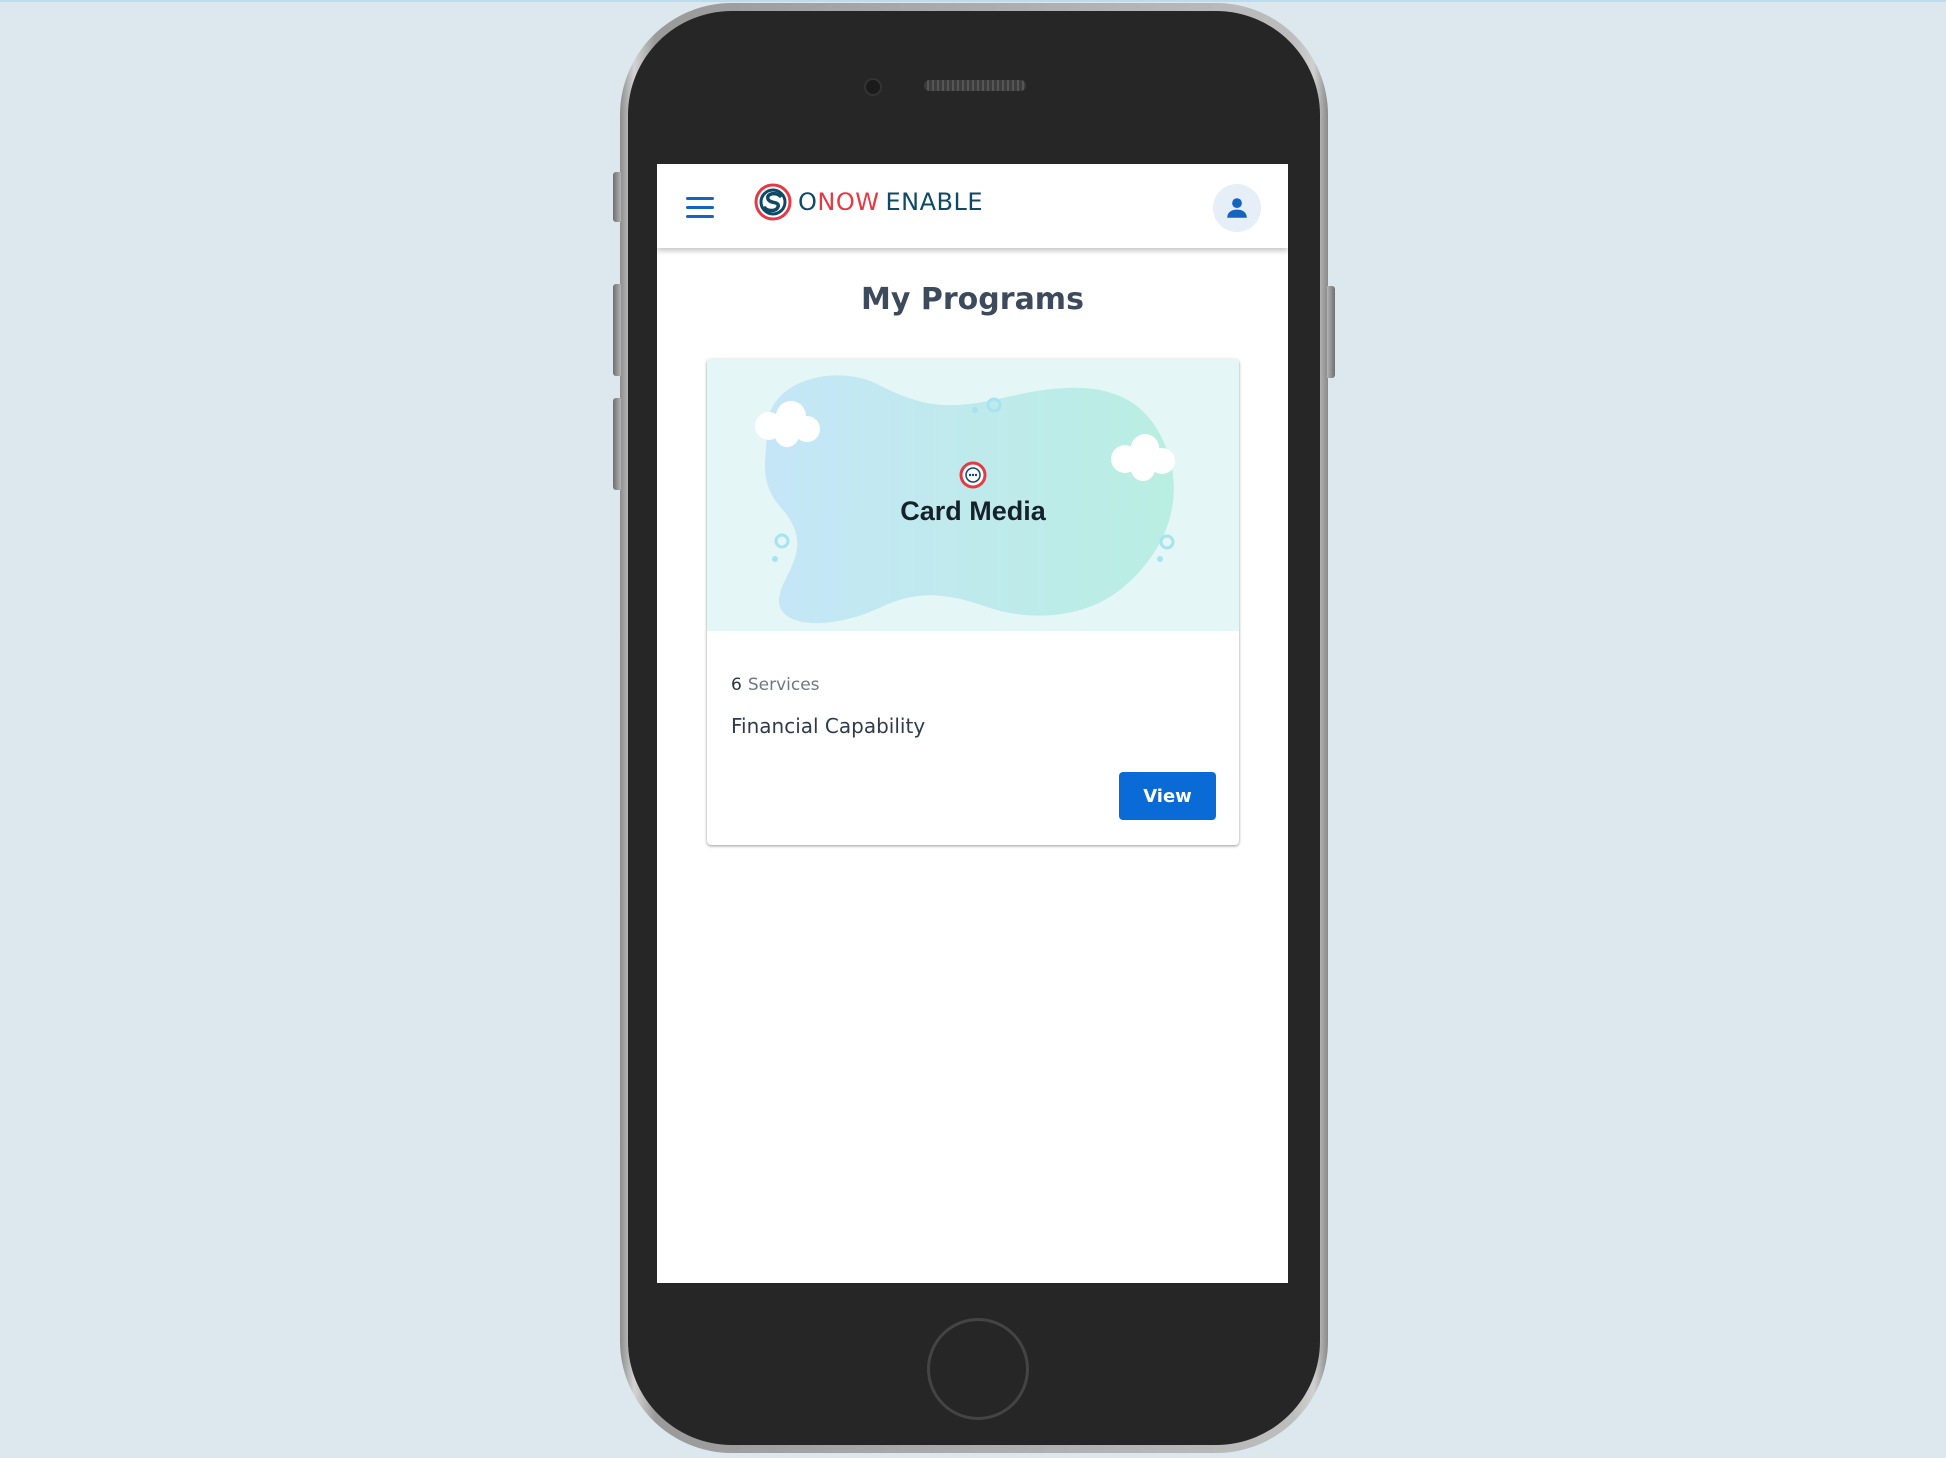  What do you see at coordinates (973, 511) in the screenshot?
I see `card-media-label: Card Media` at bounding box center [973, 511].